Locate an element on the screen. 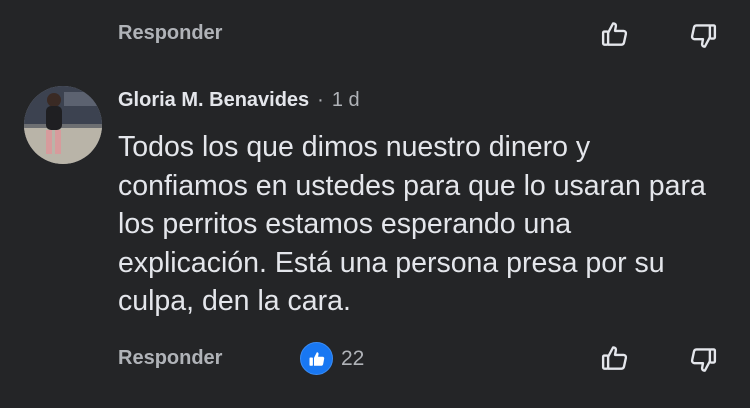 Image resolution: width=750 pixels, height=408 pixels. avatar is located at coordinates (63, 125).